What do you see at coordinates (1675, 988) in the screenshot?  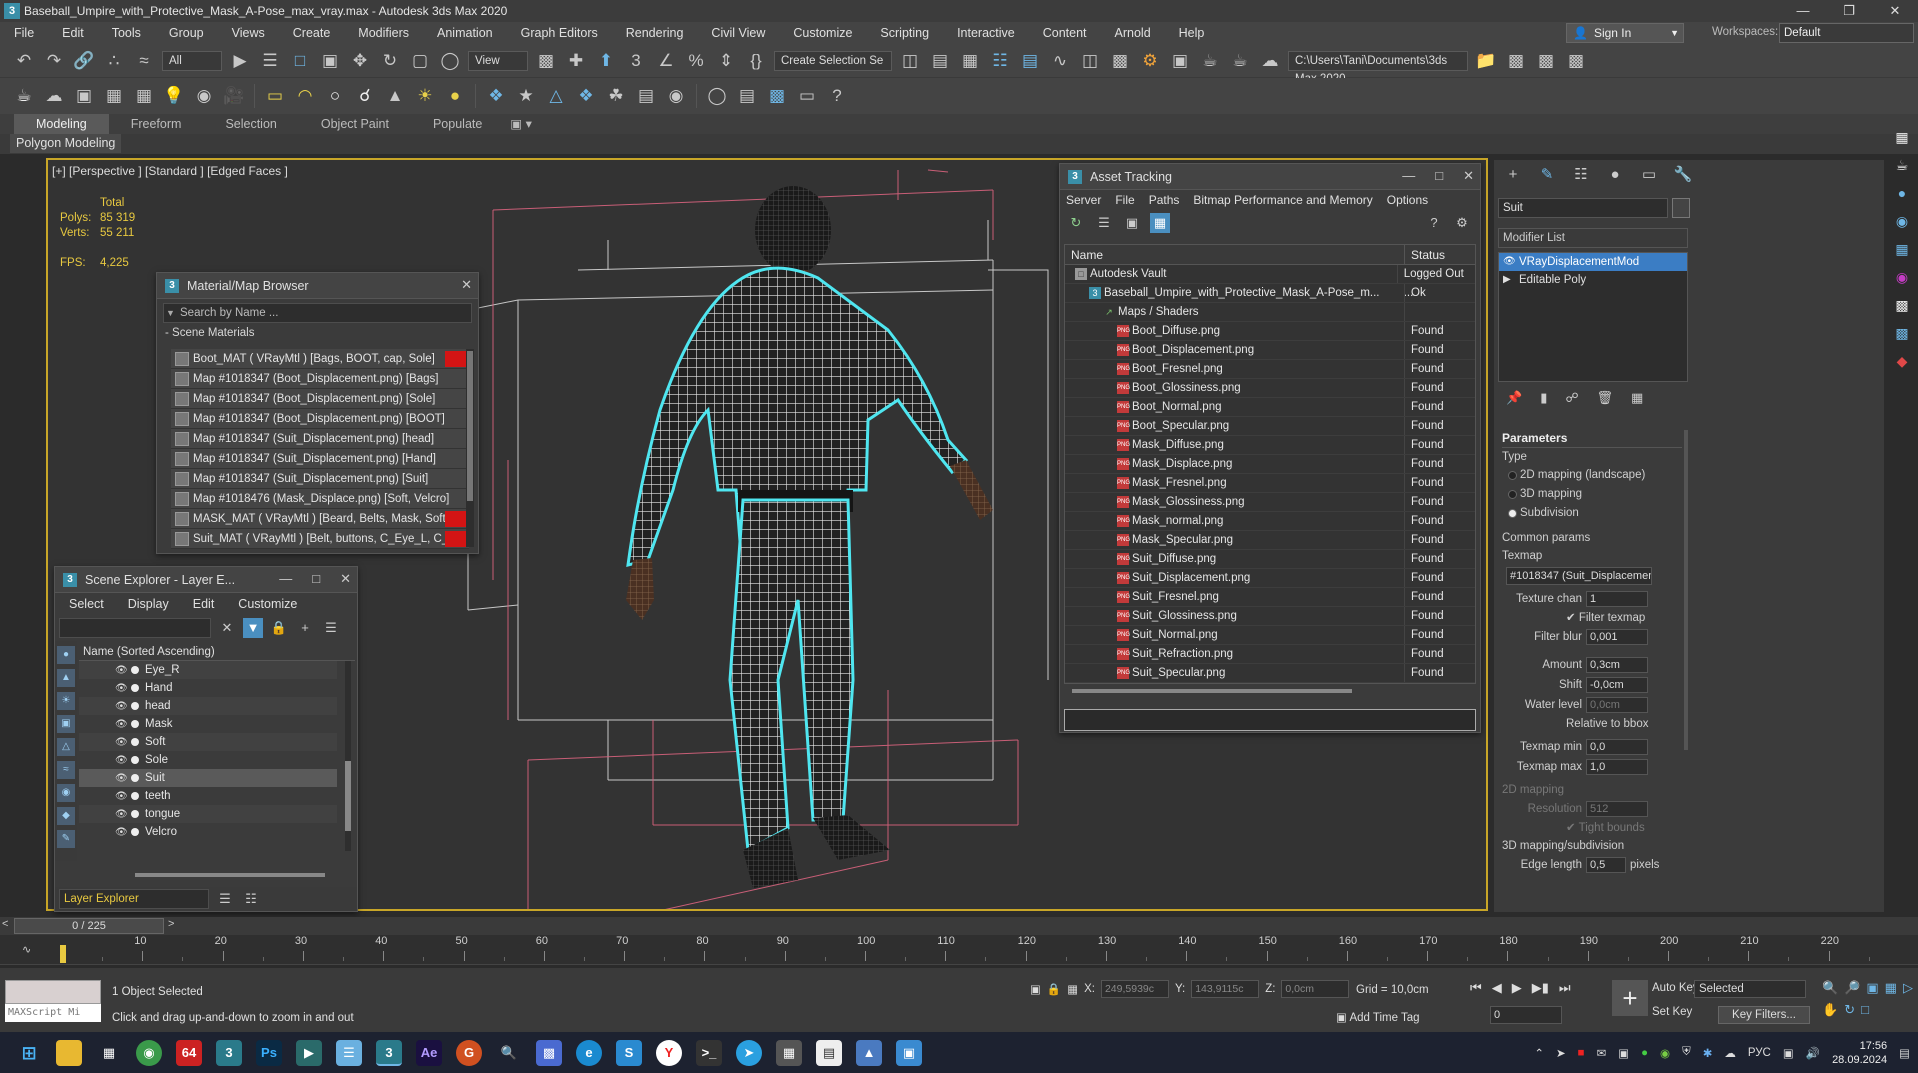 I see `auto-key-button: Auto Key` at bounding box center [1675, 988].